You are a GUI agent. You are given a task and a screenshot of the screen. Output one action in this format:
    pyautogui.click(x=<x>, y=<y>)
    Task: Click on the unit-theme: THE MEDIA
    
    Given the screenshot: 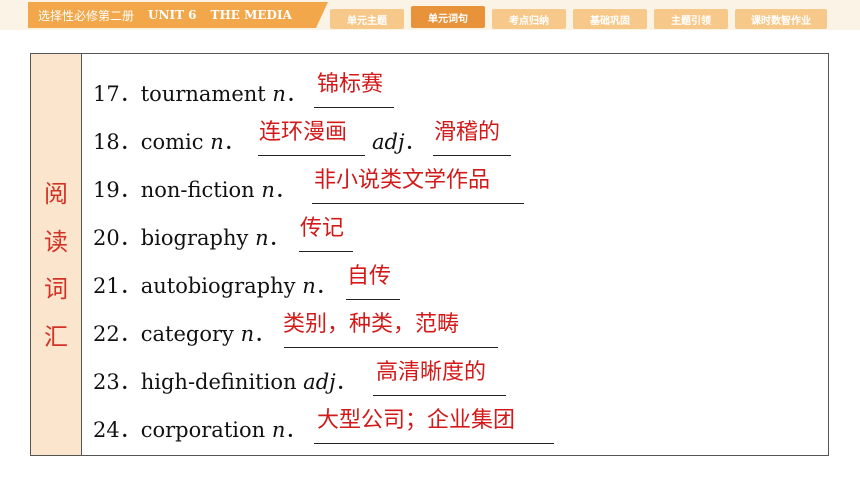 What is the action you would take?
    pyautogui.click(x=251, y=15)
    